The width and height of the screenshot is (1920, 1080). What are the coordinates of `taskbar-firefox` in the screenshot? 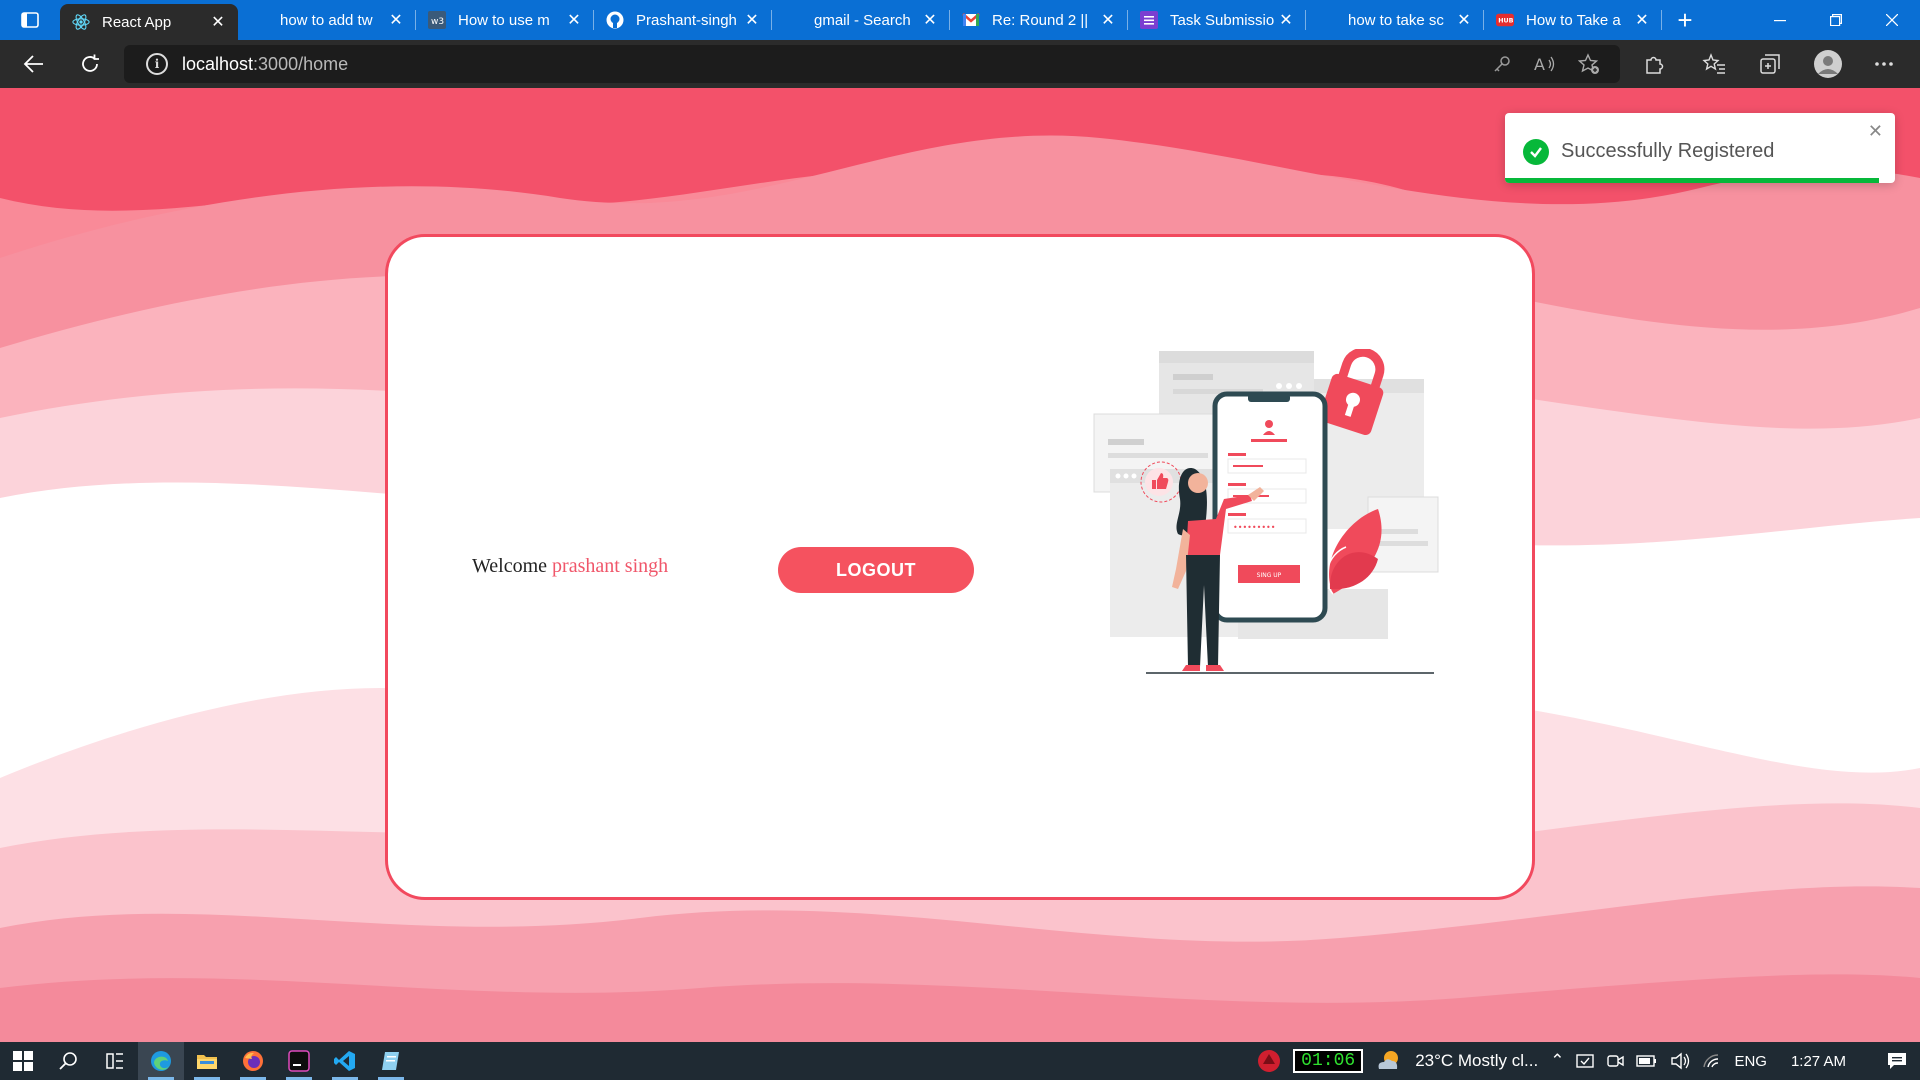 It's located at (253, 1061).